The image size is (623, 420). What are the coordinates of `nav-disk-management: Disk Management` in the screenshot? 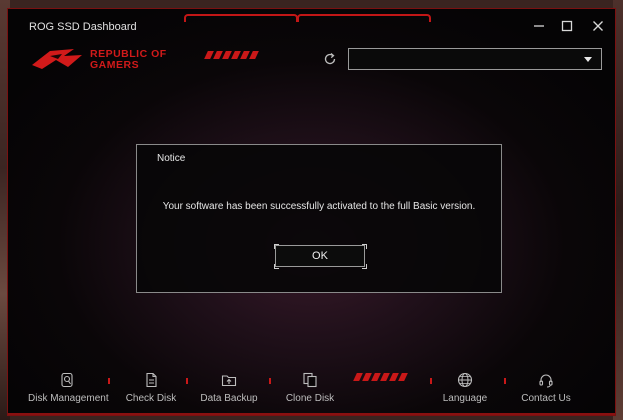 It's located at (68, 388).